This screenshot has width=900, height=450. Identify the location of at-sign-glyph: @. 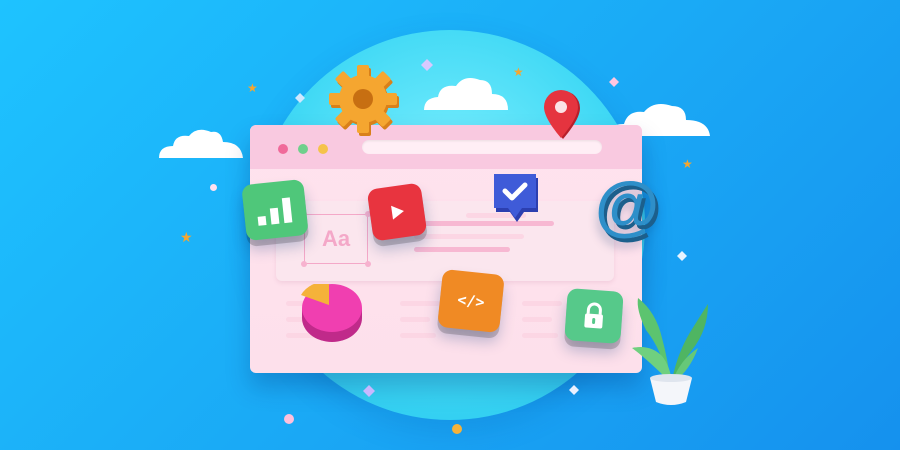
(627, 205).